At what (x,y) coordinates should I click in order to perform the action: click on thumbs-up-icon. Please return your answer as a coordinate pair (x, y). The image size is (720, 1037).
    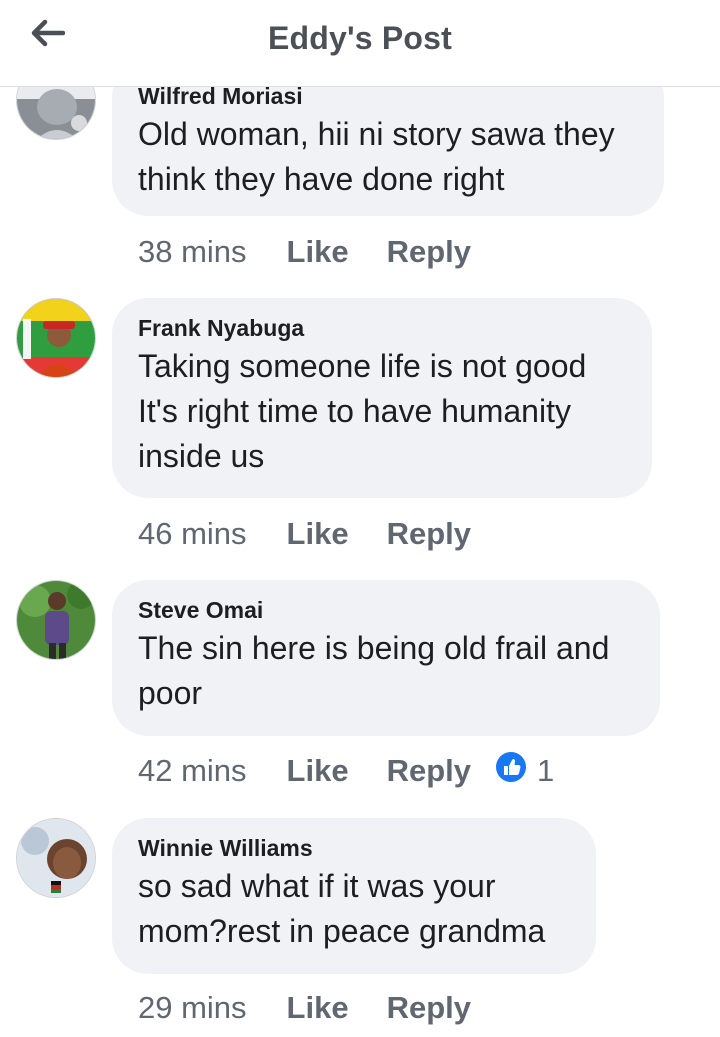
    Looking at the image, I should click on (511, 771).